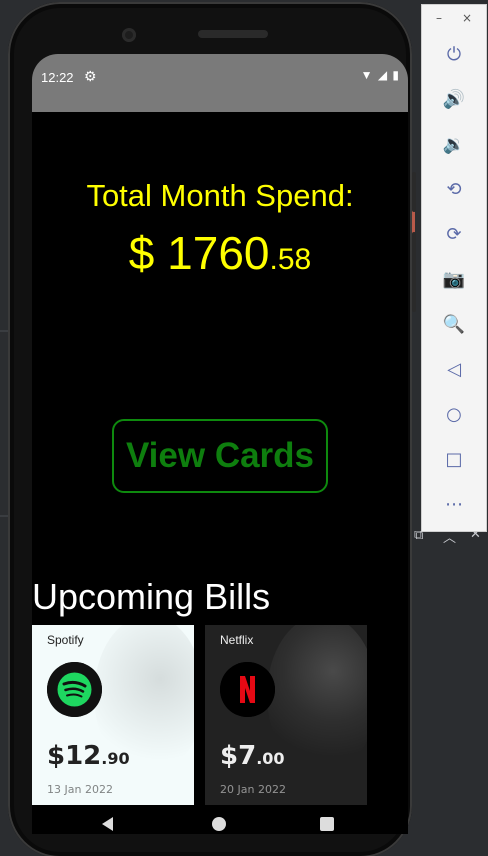  What do you see at coordinates (454, 505) in the screenshot?
I see `more-icon: ⋯` at bounding box center [454, 505].